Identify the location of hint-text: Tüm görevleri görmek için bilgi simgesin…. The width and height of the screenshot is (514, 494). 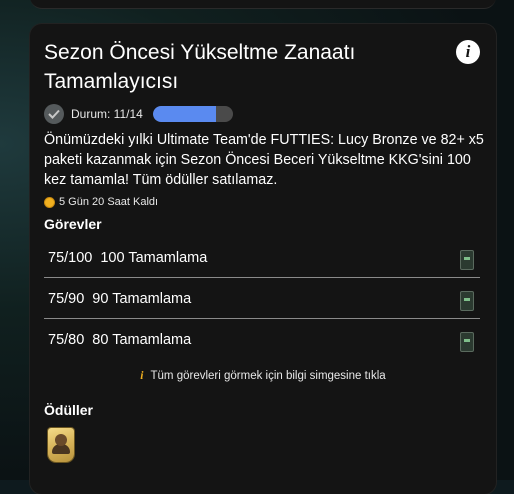
(268, 376).